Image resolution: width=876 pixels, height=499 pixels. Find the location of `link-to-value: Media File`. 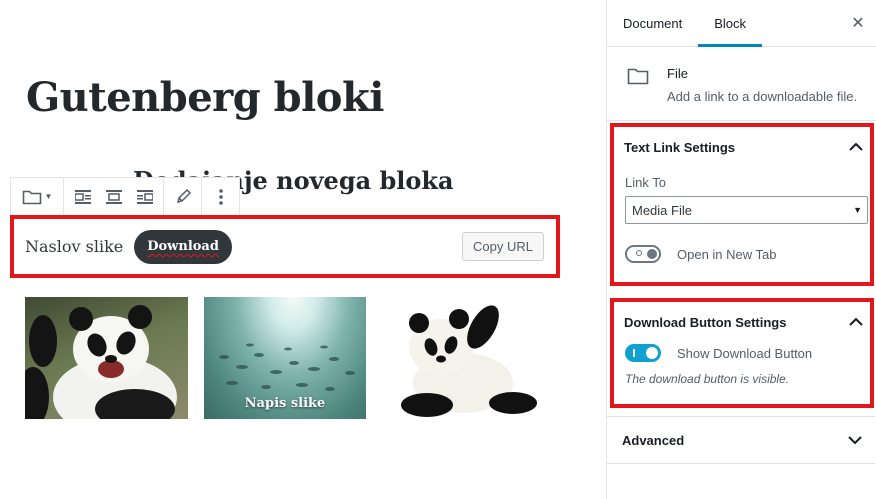

link-to-value: Media File is located at coordinates (662, 210).